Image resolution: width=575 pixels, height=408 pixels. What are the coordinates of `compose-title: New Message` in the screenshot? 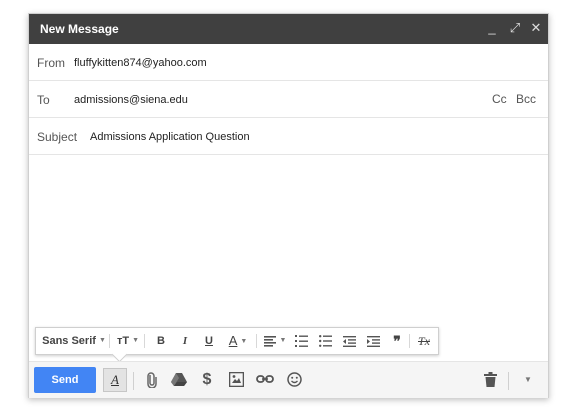 It's located at (79, 29).